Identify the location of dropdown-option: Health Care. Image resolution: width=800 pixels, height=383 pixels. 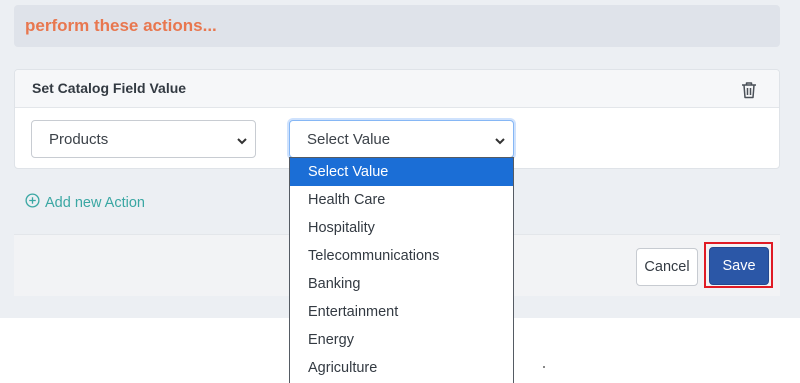
(401, 200).